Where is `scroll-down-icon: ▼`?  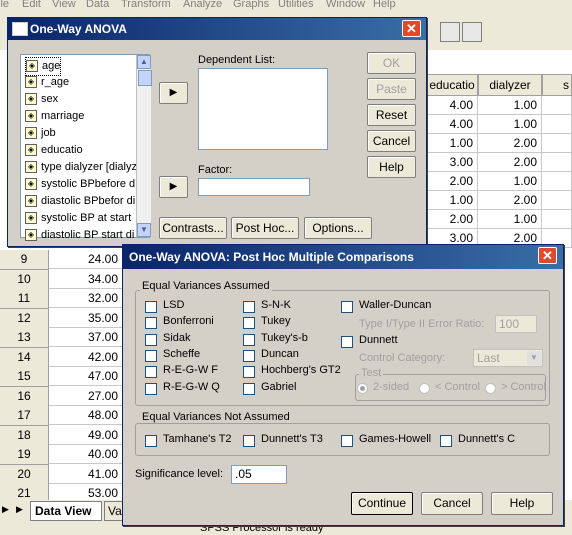 scroll-down-icon: ▼ is located at coordinates (144, 230).